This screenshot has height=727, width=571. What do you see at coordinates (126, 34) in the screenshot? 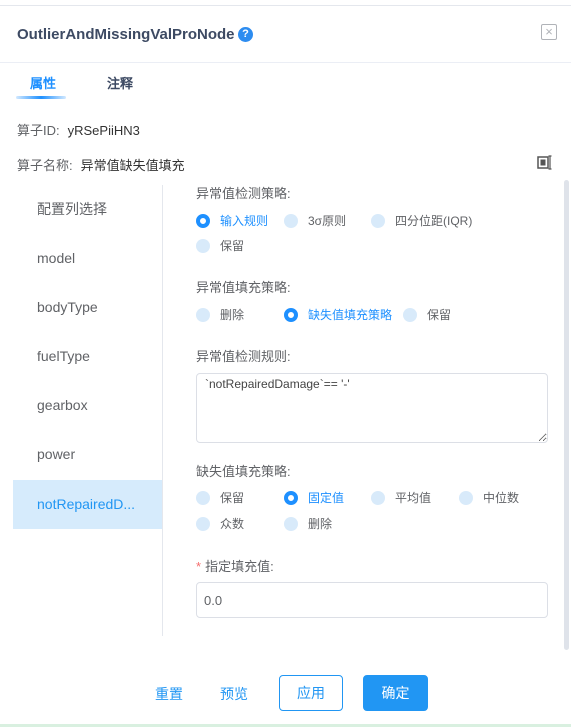
I see `dialog-title: OutlierAndMissingValProNode` at bounding box center [126, 34].